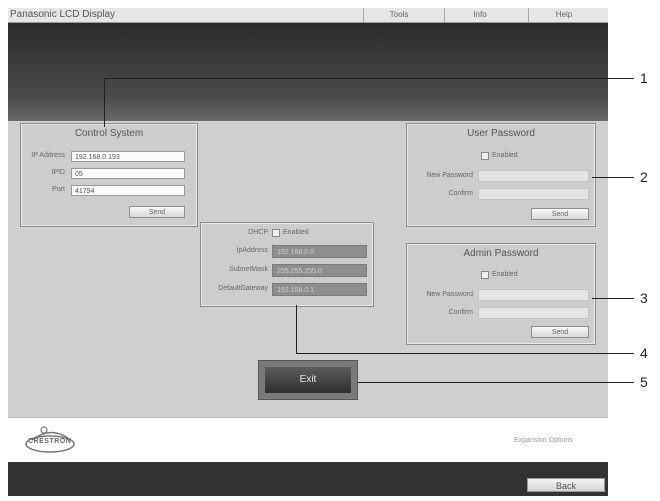 This screenshot has width=660, height=501. What do you see at coordinates (296, 329) in the screenshot?
I see `callout-4-vertical` at bounding box center [296, 329].